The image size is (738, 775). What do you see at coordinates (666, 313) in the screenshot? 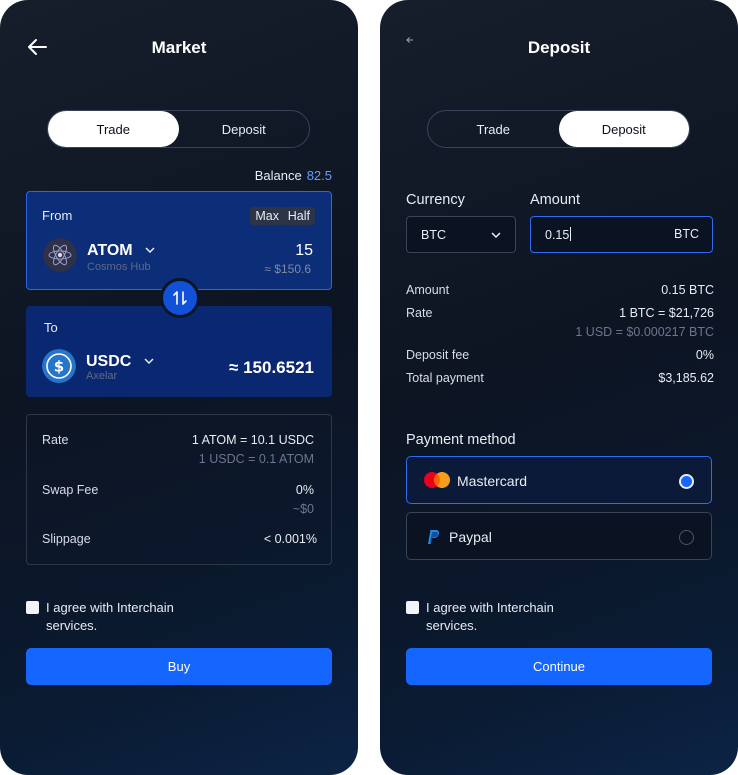
I see `summary-rate-value: 1 BTC = $21,726` at bounding box center [666, 313].